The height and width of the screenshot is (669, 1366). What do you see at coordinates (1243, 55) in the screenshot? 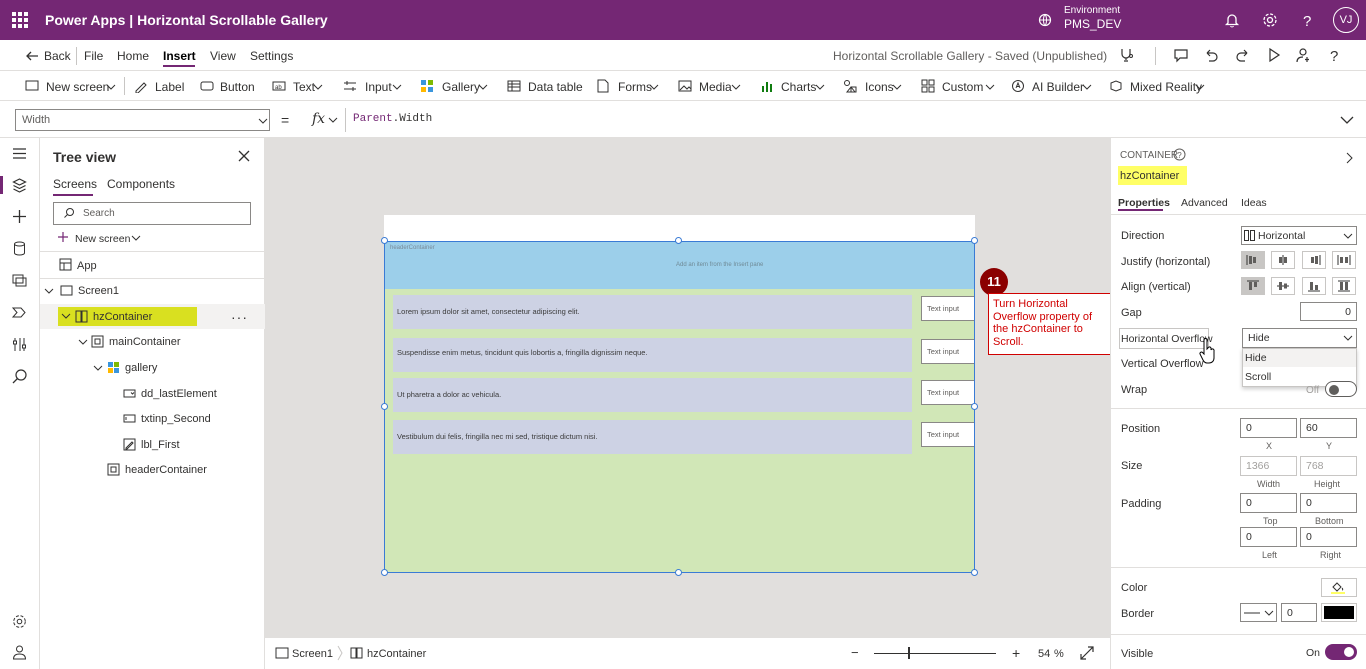
I see `redo-icon` at bounding box center [1243, 55].